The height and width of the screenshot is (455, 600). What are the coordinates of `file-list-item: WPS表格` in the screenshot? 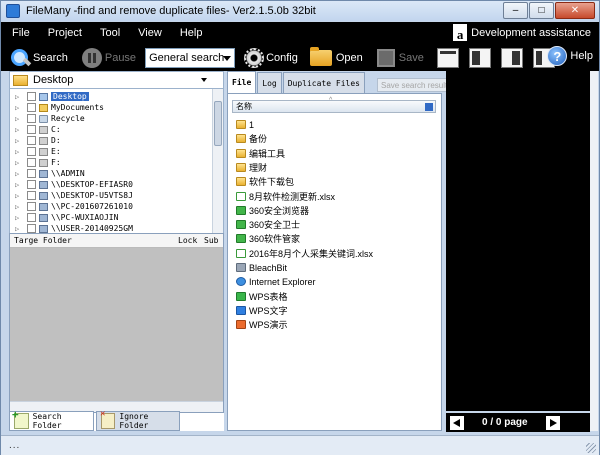 It's located at (262, 296).